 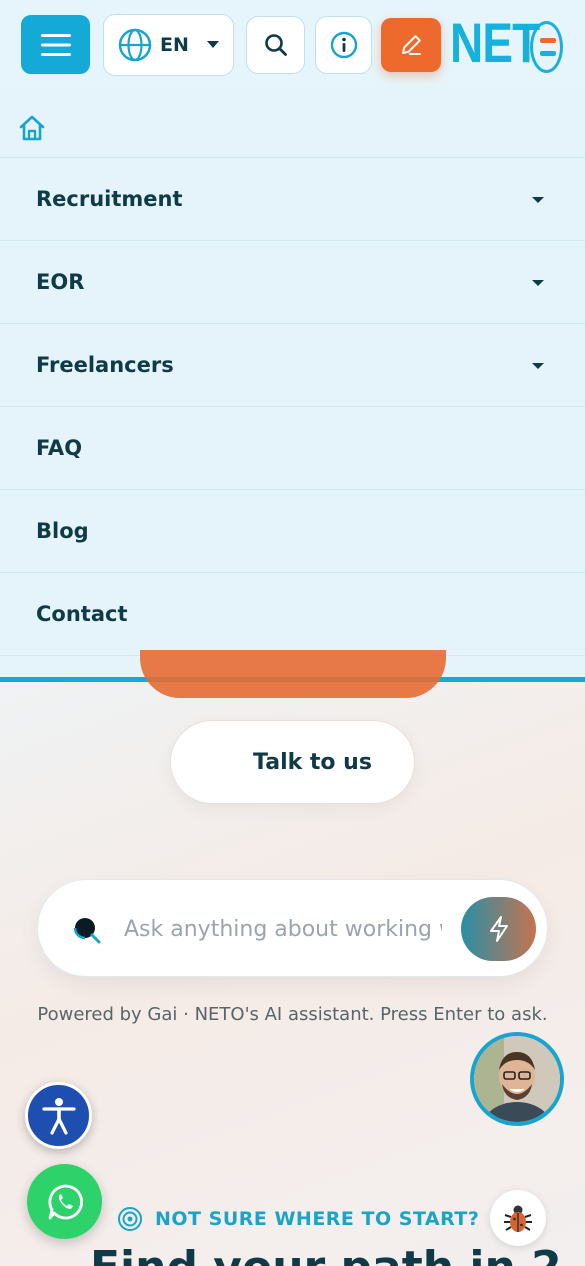 What do you see at coordinates (174, 45) in the screenshot?
I see `language-label: EN` at bounding box center [174, 45].